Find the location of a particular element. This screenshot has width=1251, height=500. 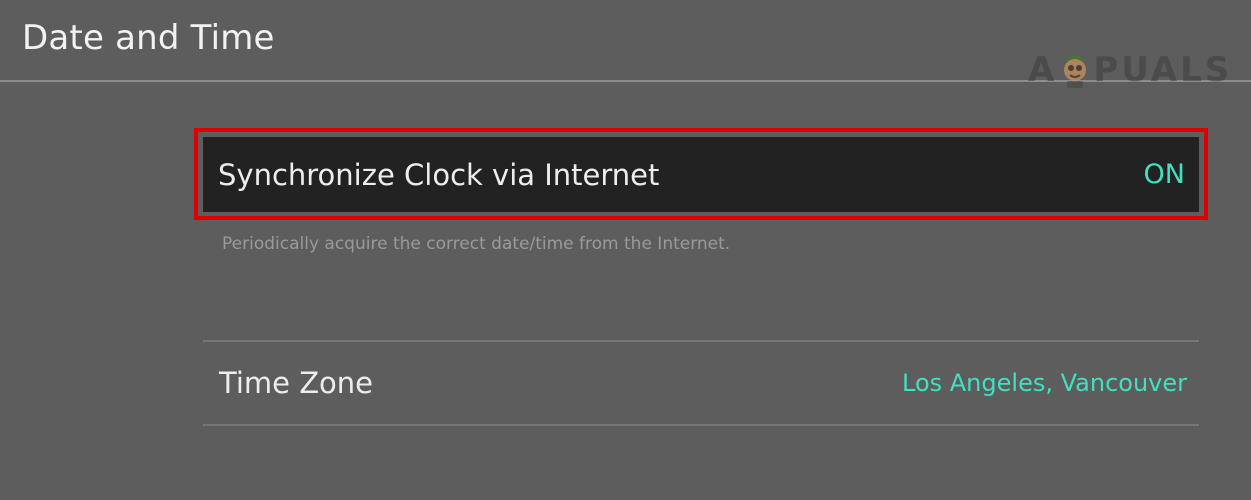

time-zone-value: Los Angeles, Vancouver is located at coordinates (1044, 383).